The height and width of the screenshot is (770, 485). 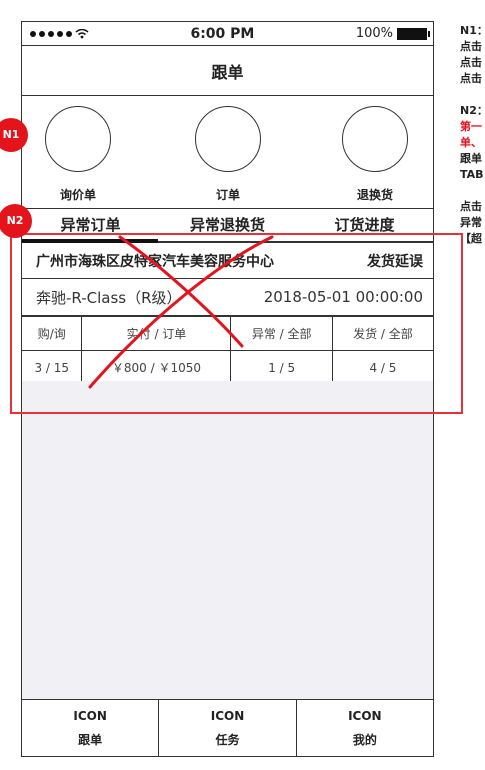 I want to click on inquiry-icon, so click(x=78, y=139).